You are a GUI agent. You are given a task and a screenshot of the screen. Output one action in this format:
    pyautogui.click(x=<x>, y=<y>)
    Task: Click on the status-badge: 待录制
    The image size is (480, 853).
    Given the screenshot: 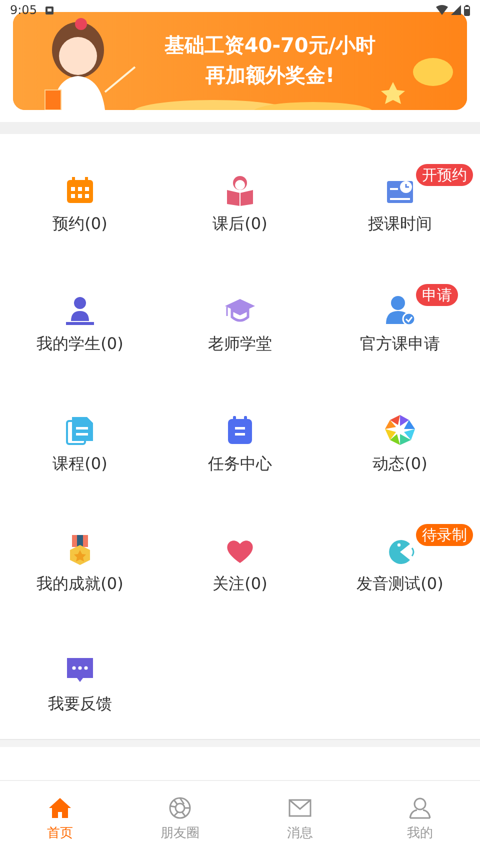 What is the action you would take?
    pyautogui.click(x=444, y=535)
    